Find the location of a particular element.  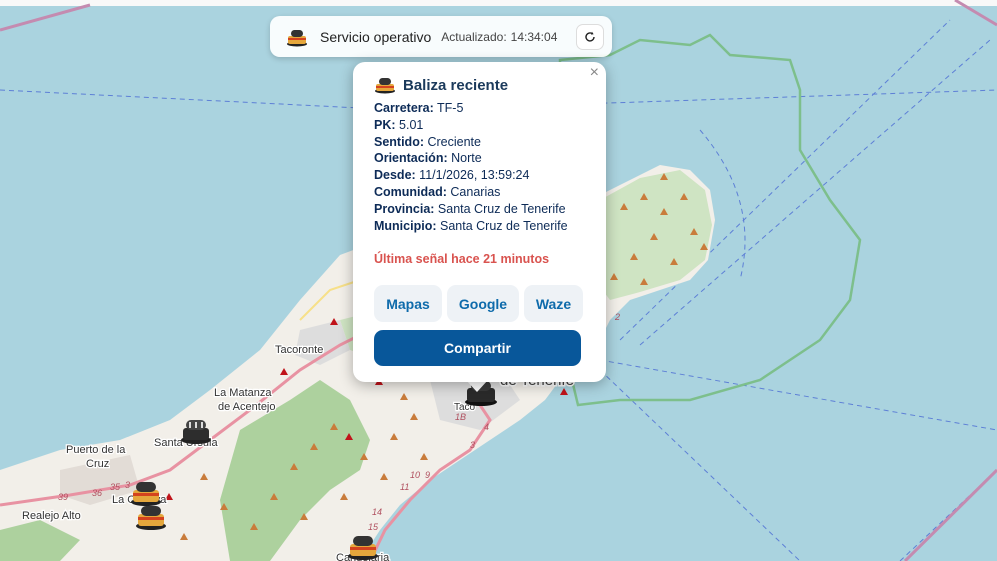

road-label: 2 is located at coordinates (617, 317).